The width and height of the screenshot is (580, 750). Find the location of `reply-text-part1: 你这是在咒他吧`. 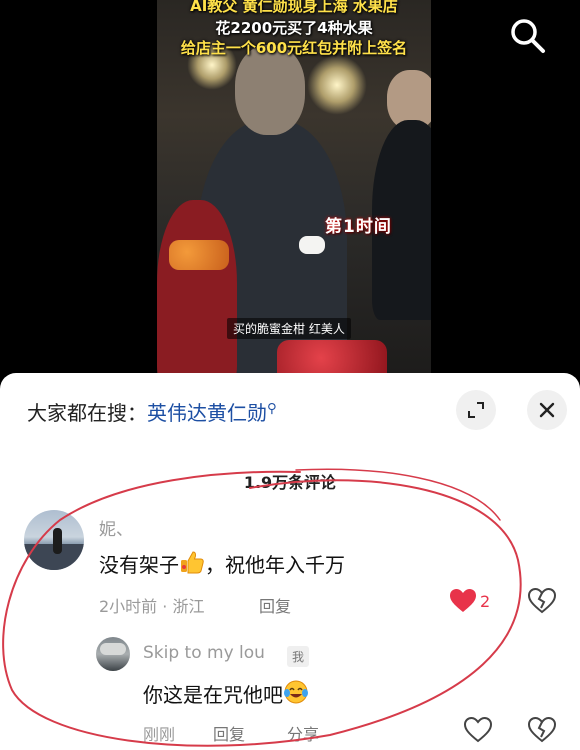

reply-text-part1: 你这是在咒他吧 is located at coordinates (213, 695).